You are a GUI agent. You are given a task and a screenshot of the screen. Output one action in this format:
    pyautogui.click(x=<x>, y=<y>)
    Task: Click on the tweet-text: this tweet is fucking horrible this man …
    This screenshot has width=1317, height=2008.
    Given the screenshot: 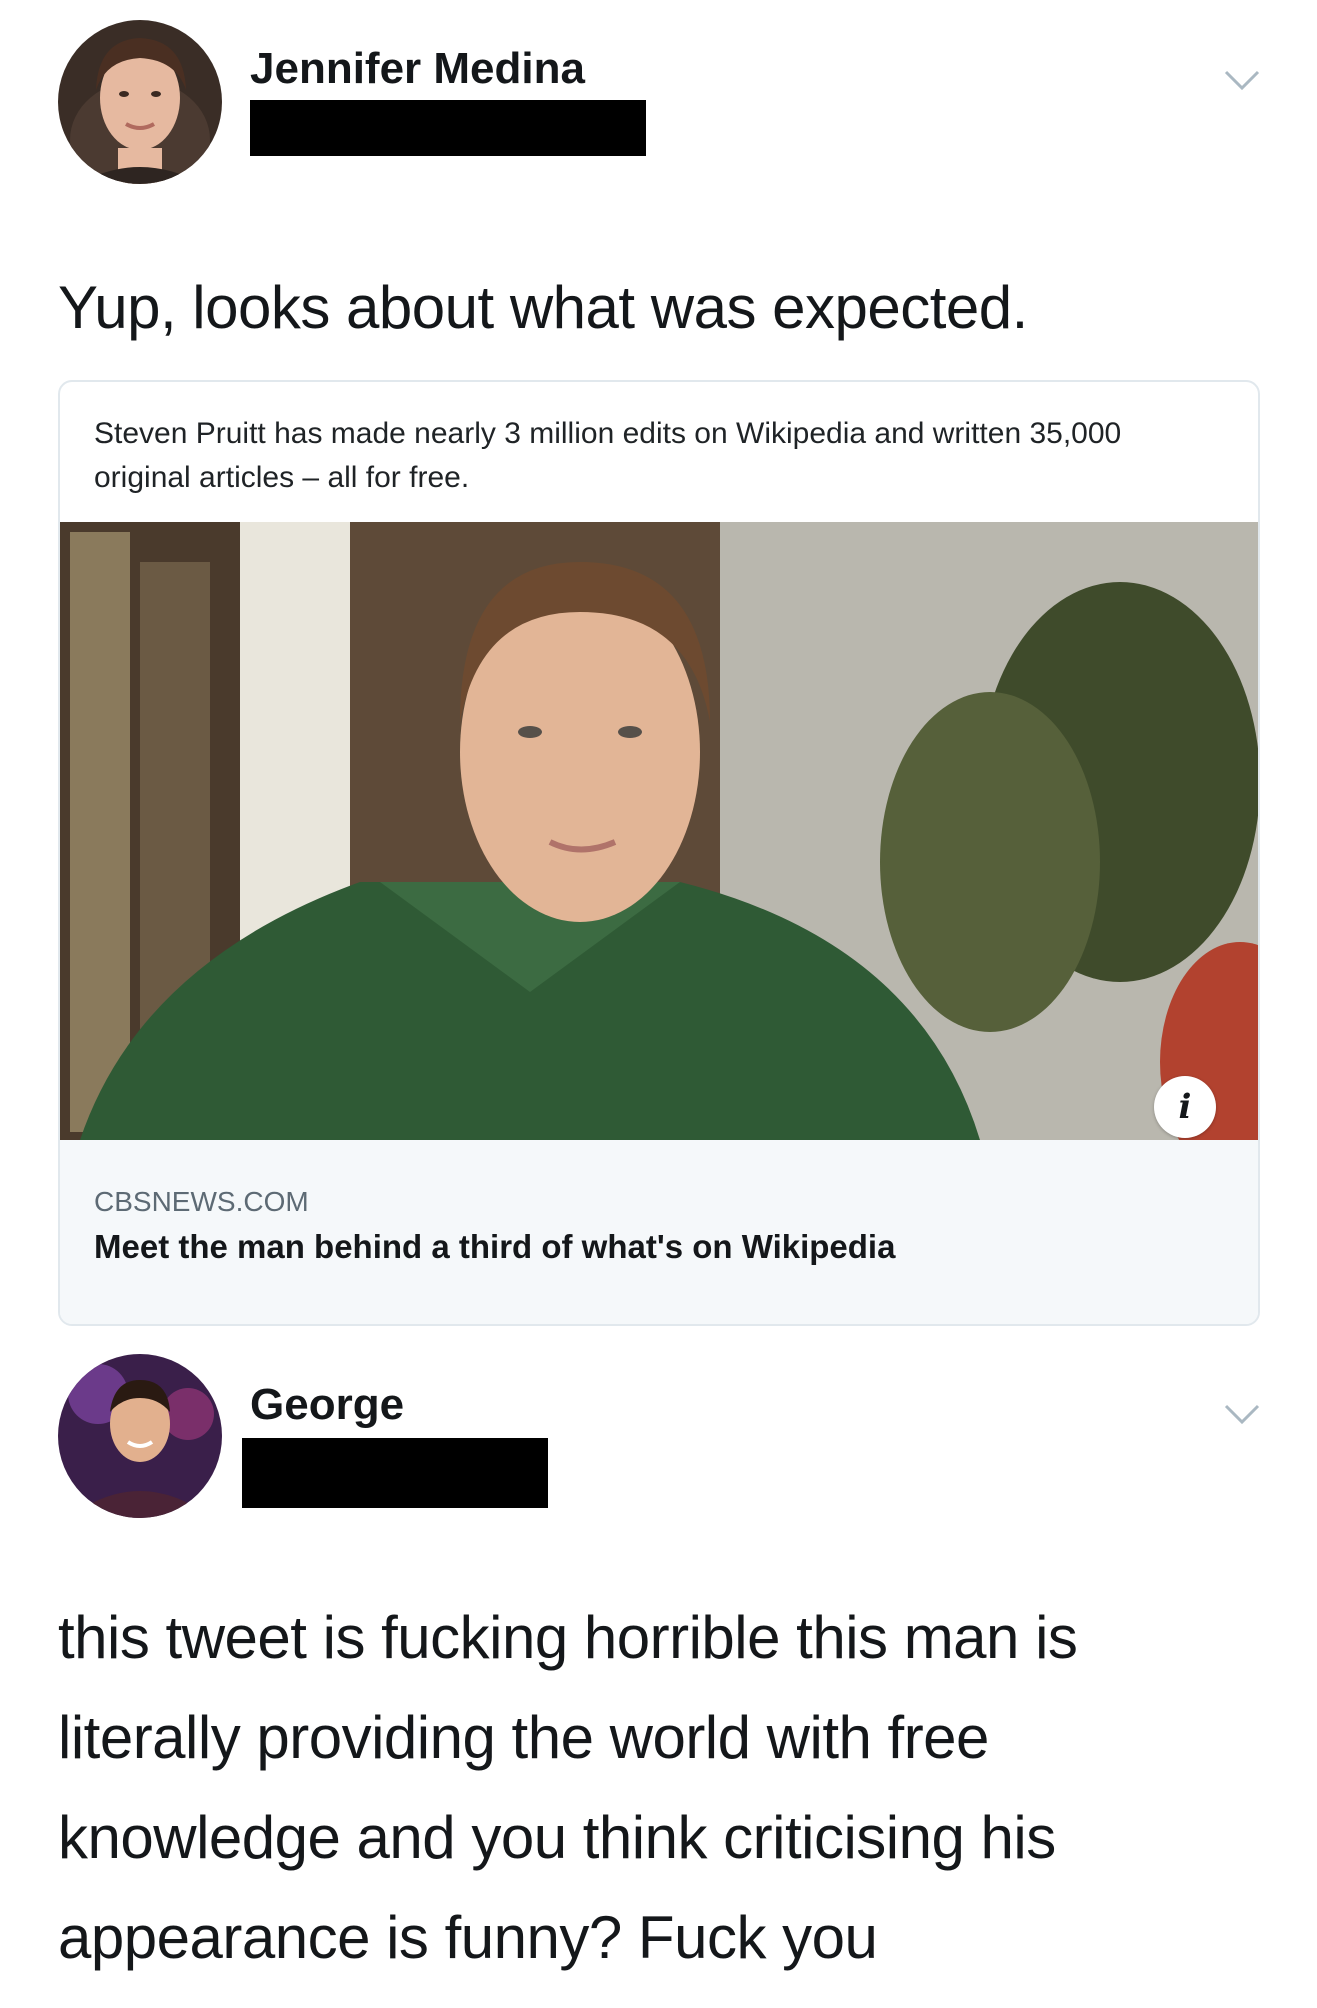 What is the action you would take?
    pyautogui.click(x=568, y=1787)
    